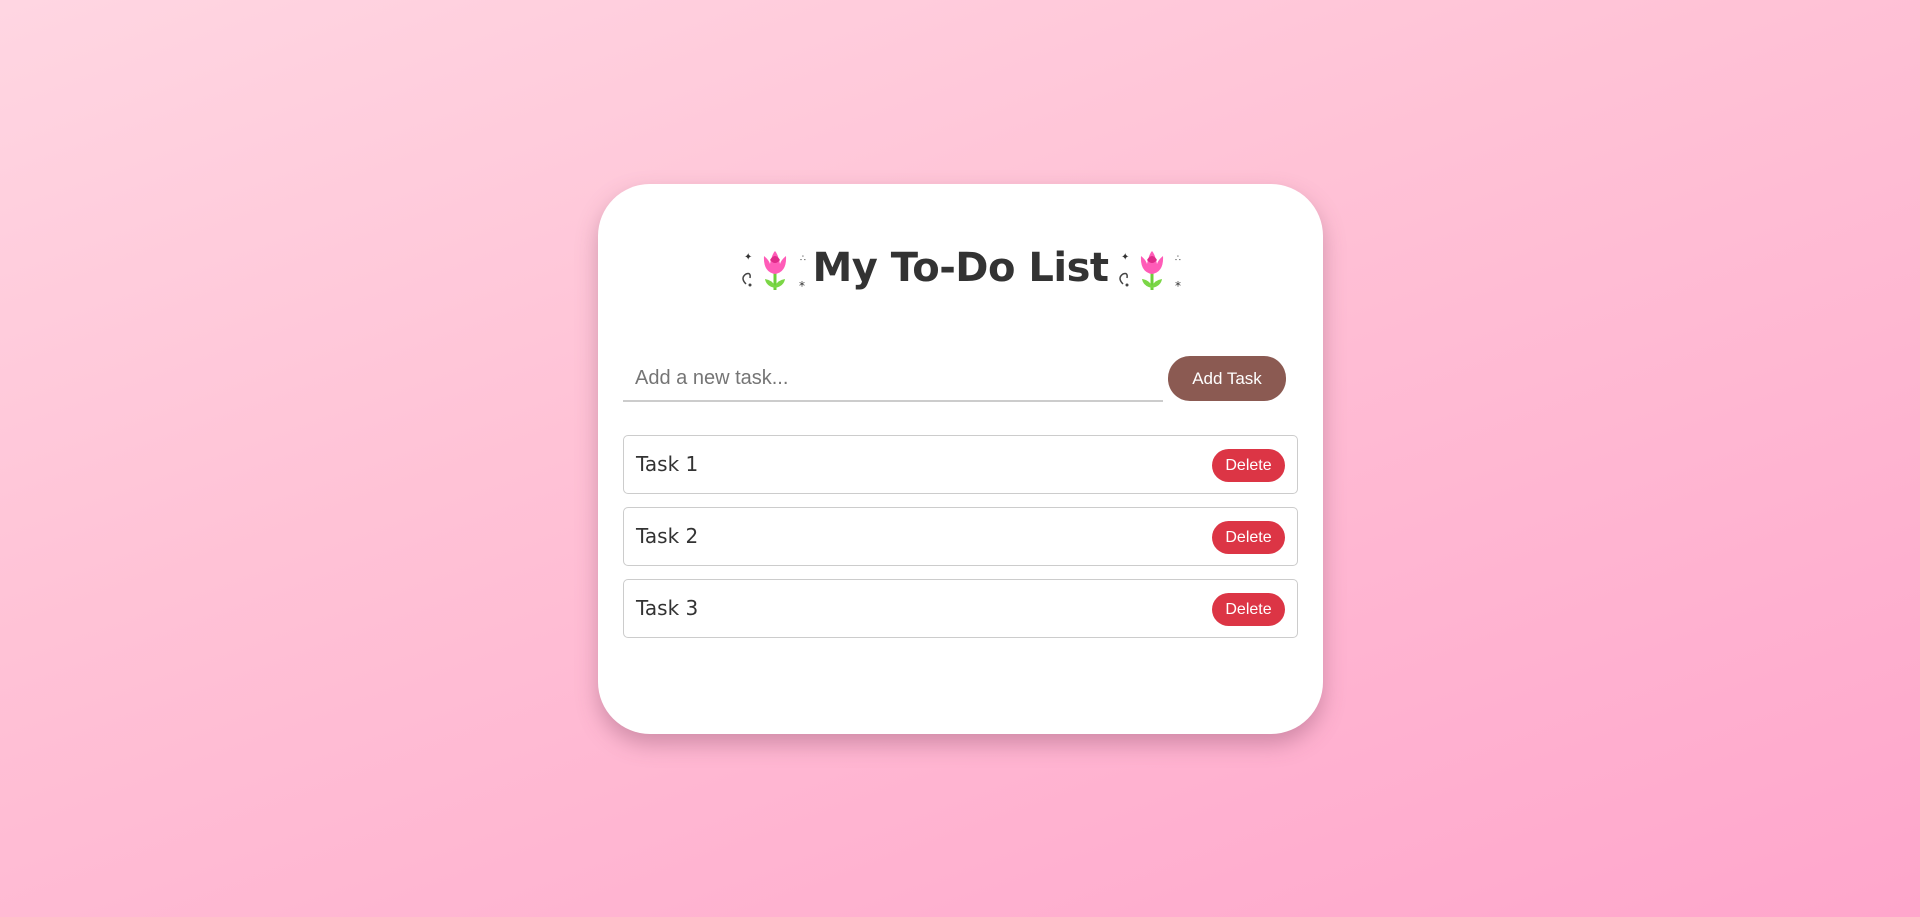 This screenshot has height=917, width=1920. I want to click on page-title: My To-Do List, so click(960, 268).